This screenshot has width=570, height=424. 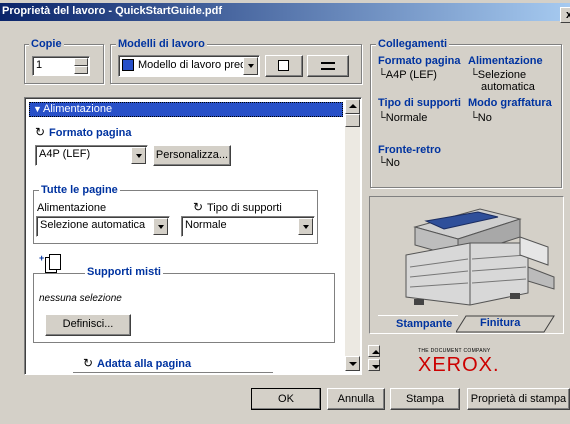 I want to click on printer-image-box: Stampante Finitura, so click(x=466, y=265).